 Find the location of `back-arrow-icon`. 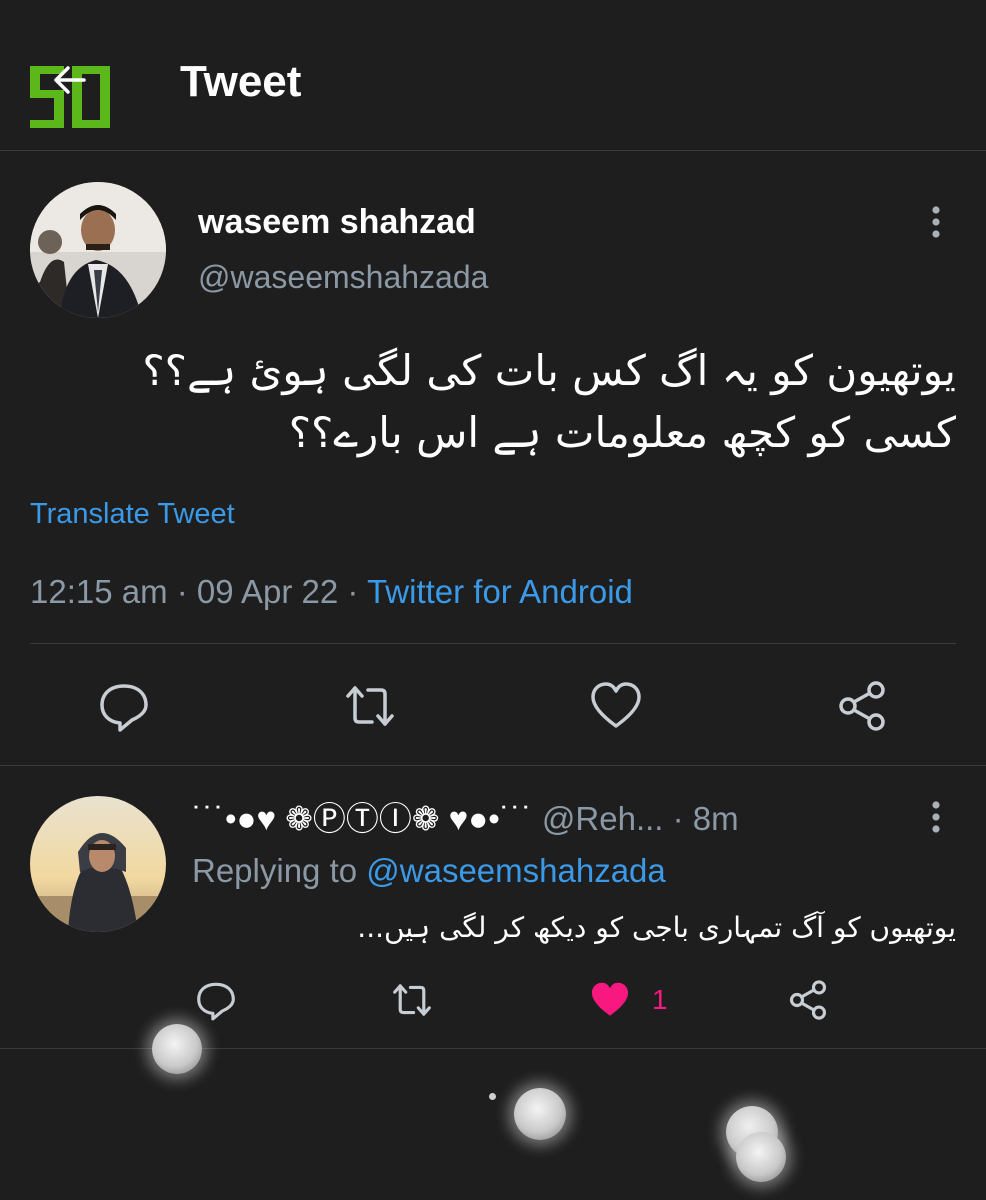

back-arrow-icon is located at coordinates (68, 80).